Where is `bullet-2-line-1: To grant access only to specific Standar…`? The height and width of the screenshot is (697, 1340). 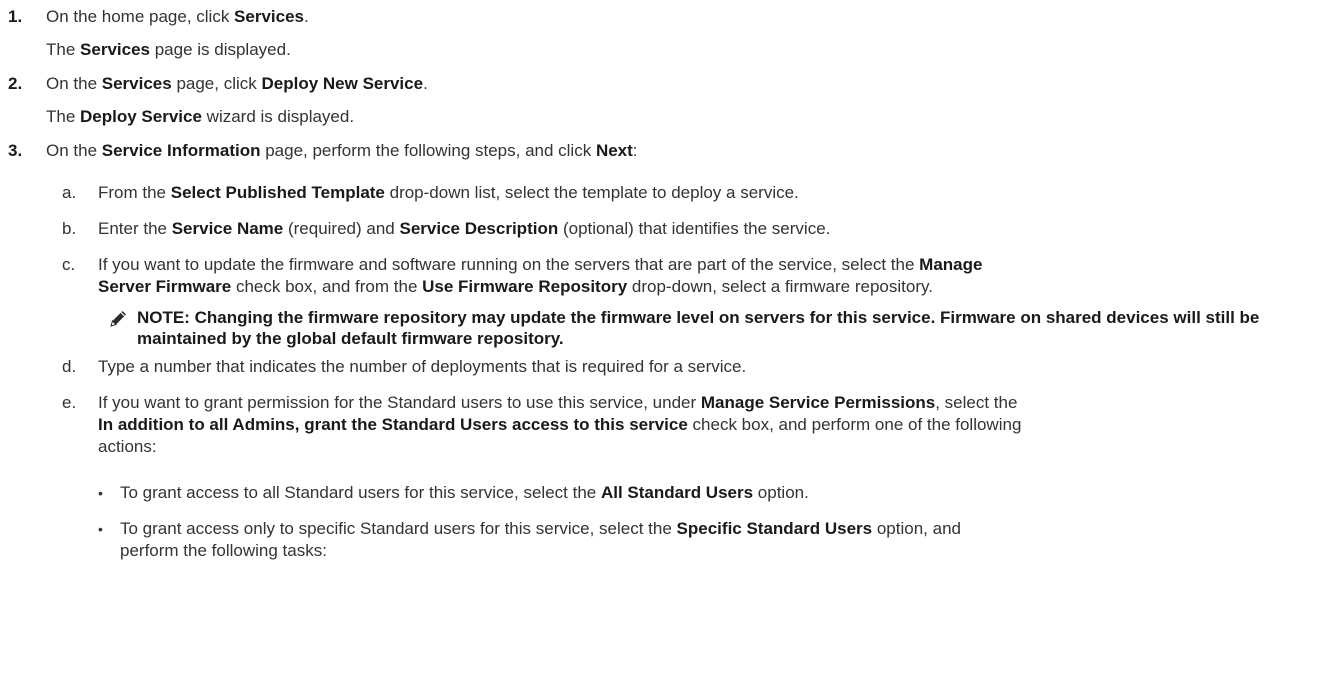 bullet-2-line-1: To grant access only to specific Standar… is located at coordinates (540, 528).